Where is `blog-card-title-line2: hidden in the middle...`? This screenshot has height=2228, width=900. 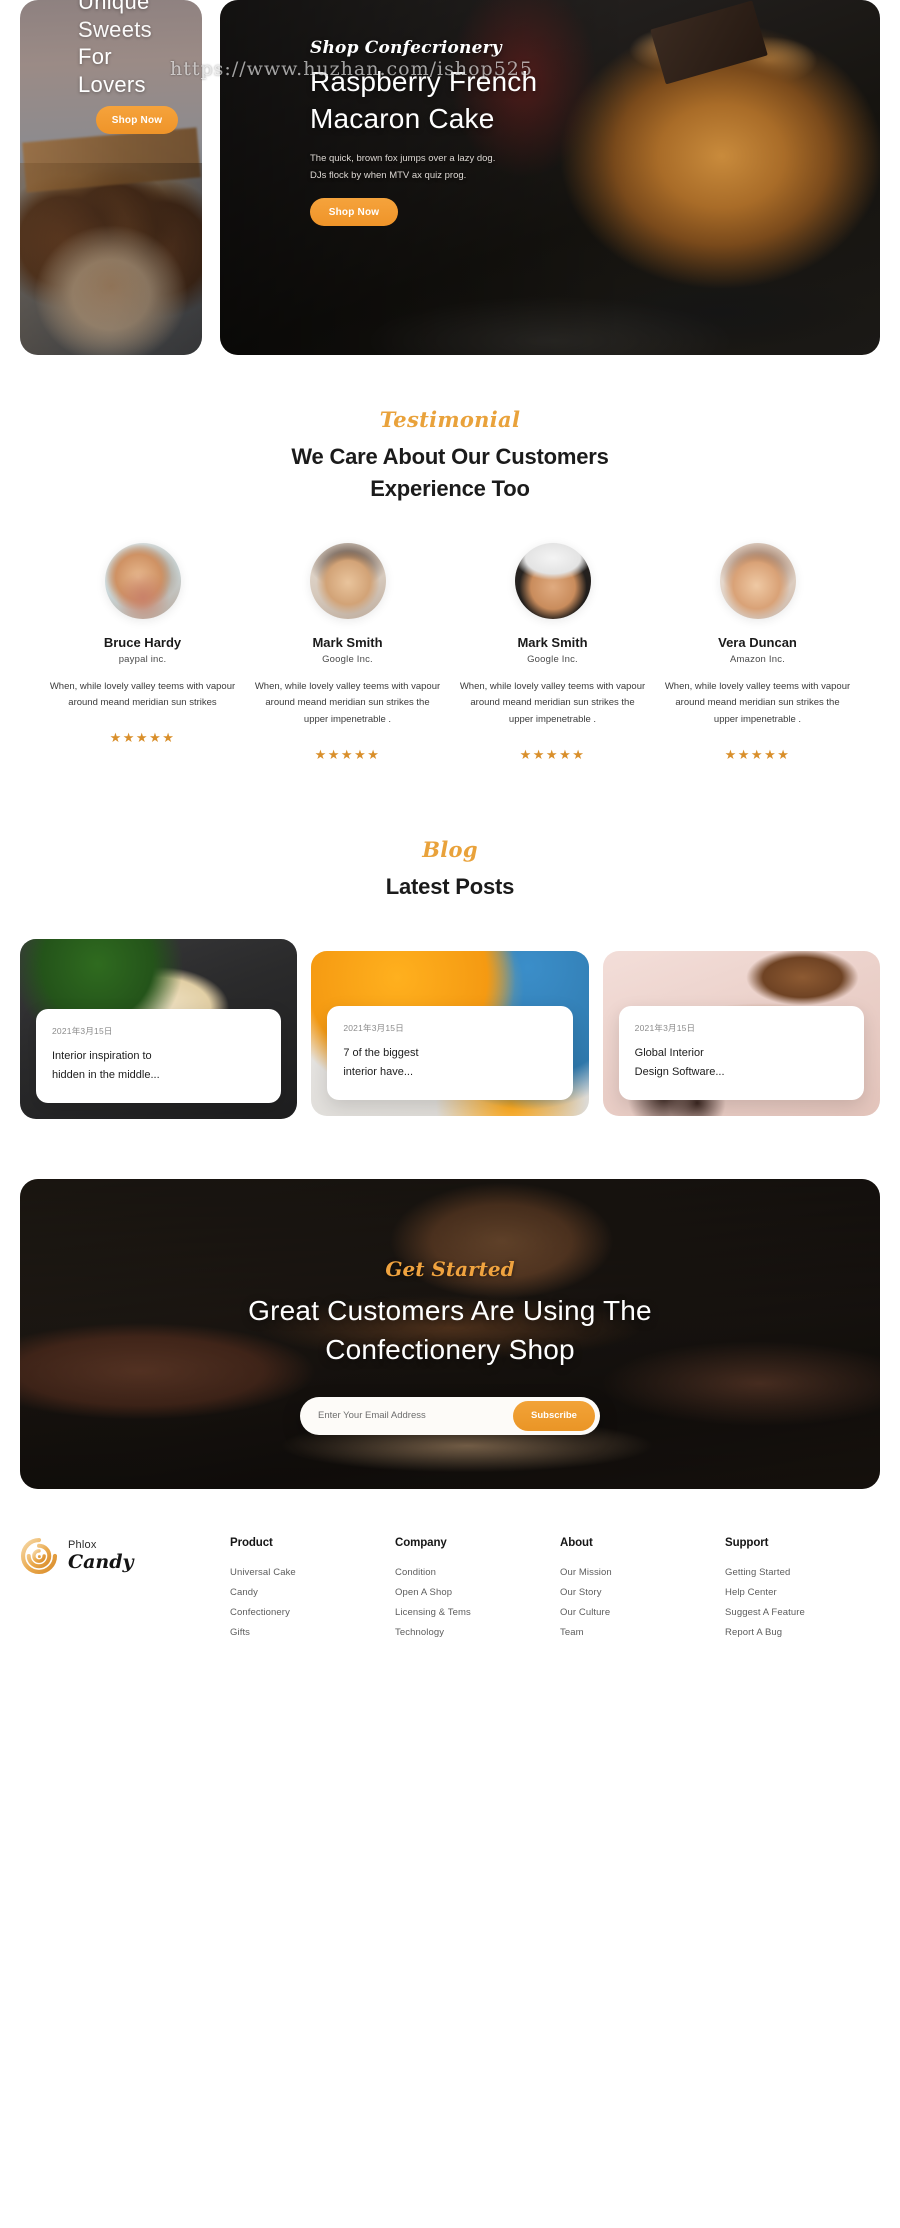
blog-card-title-line2: hidden in the middle... is located at coordinates (106, 1074).